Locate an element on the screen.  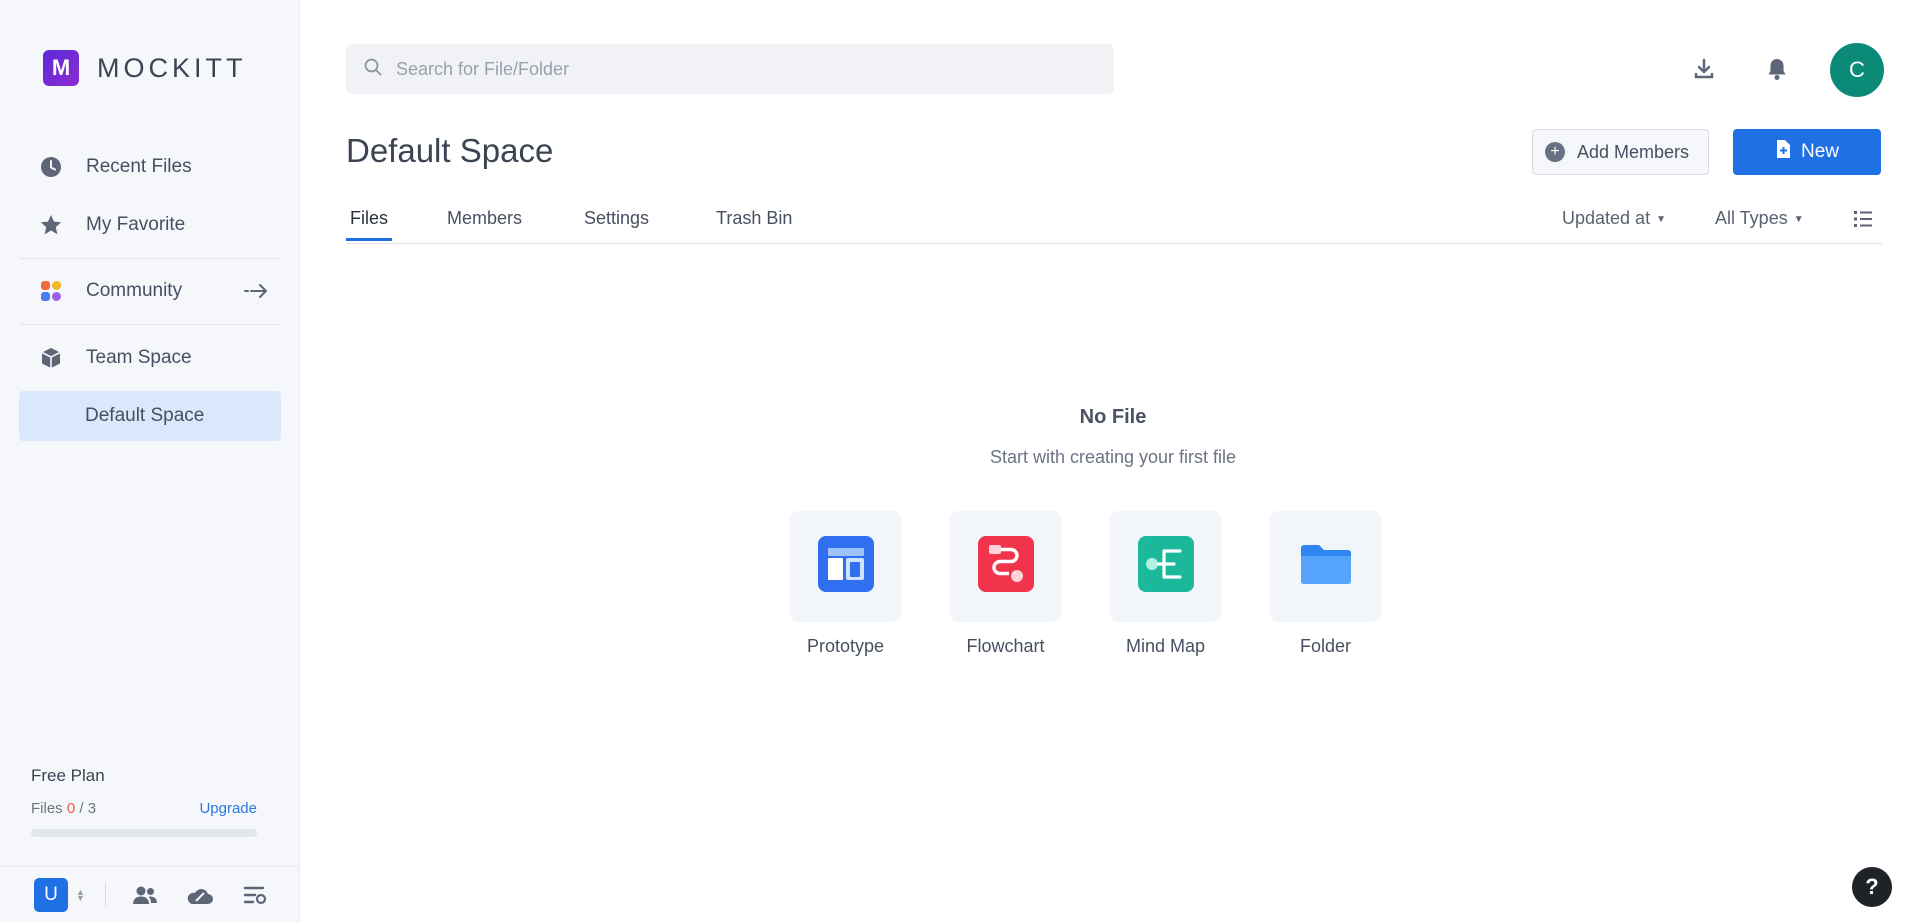
create-folder-card: Folder is located at coordinates (1325, 584).